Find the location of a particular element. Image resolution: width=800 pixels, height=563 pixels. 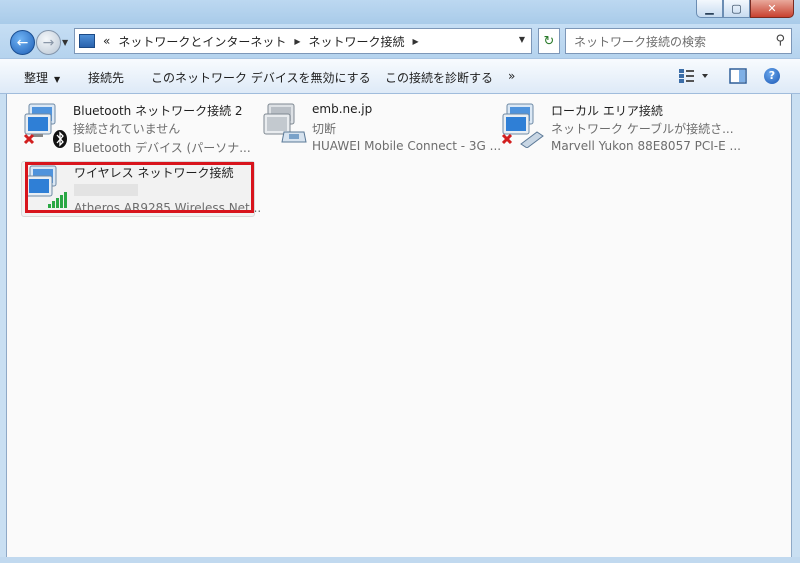

breadcrumb-network-internet: ネットワークとインターネット is located at coordinates (202, 41).